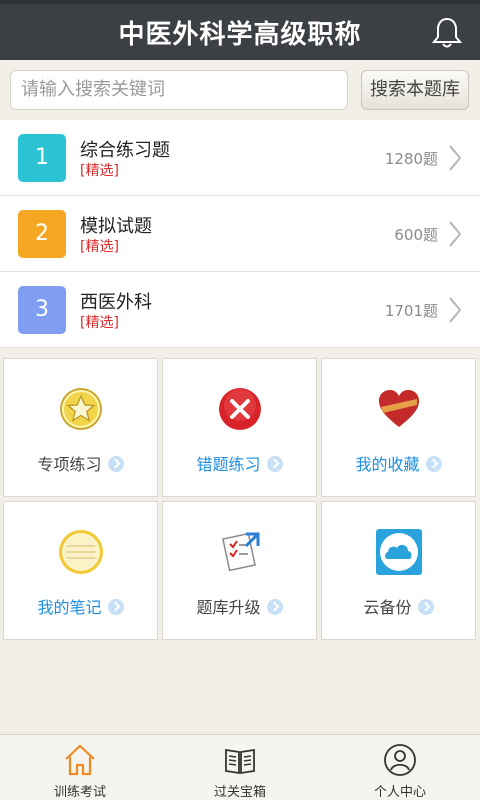  I want to click on index-badge: 1, so click(42, 158).